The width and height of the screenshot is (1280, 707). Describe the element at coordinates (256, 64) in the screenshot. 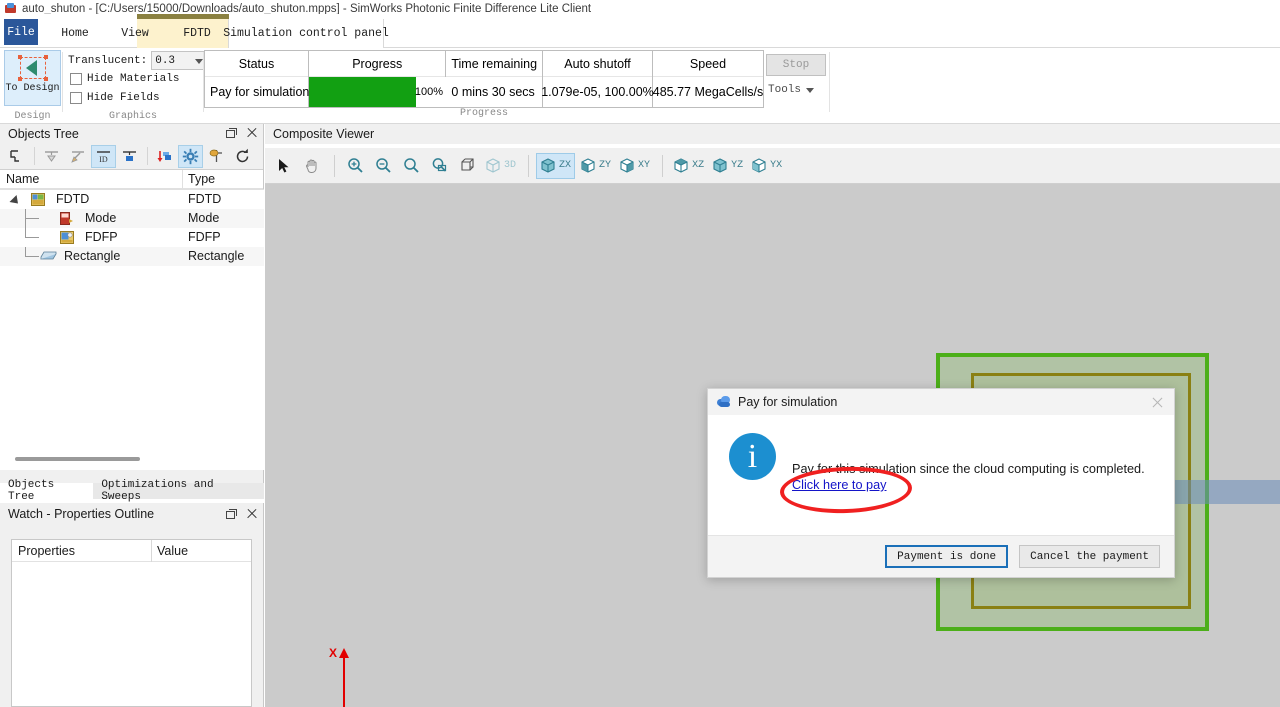

I see `status-header: Status` at that location.